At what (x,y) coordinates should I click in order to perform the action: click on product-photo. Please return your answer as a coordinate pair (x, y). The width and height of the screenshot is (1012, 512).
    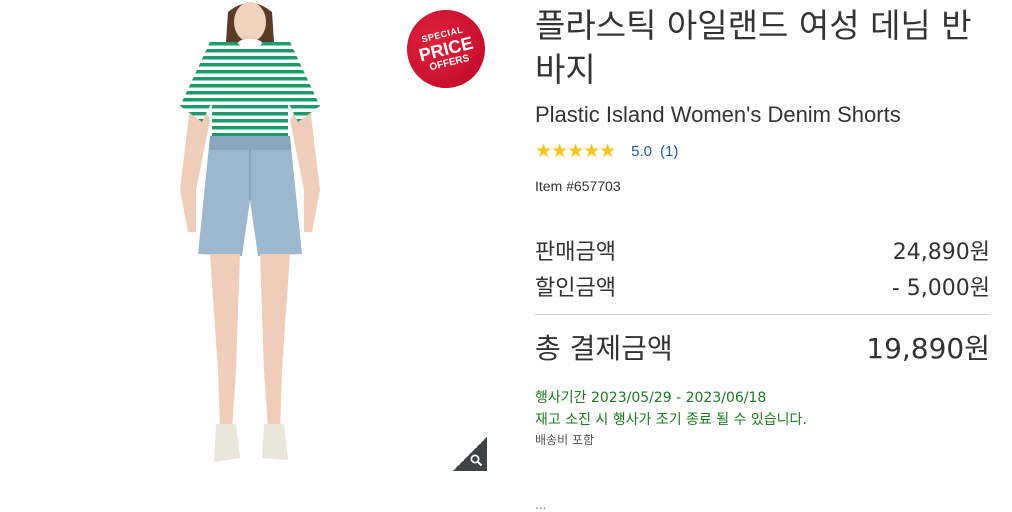
    Looking at the image, I should click on (250, 235).